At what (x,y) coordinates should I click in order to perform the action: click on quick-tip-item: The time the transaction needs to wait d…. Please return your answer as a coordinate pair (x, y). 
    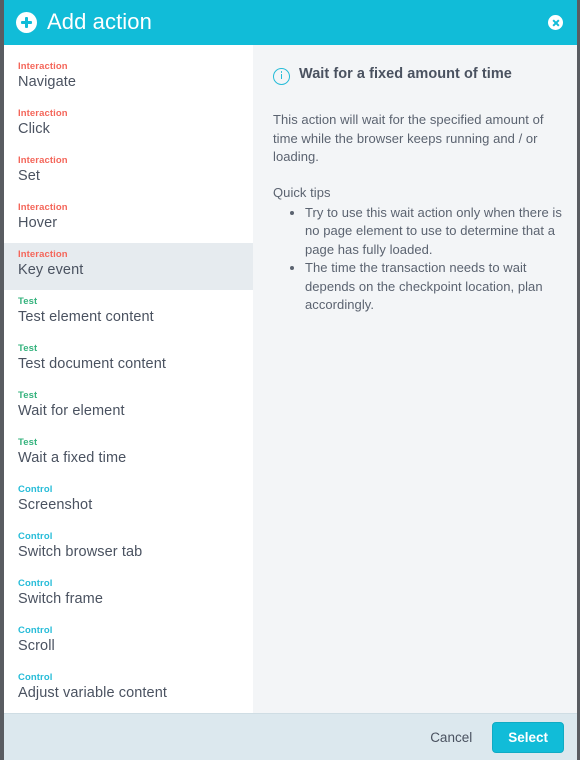
    Looking at the image, I should click on (433, 287).